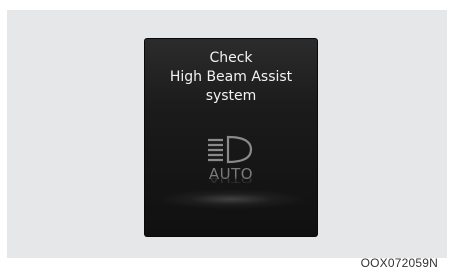  I want to click on message-line-2: High Beam Assist, so click(231, 77).